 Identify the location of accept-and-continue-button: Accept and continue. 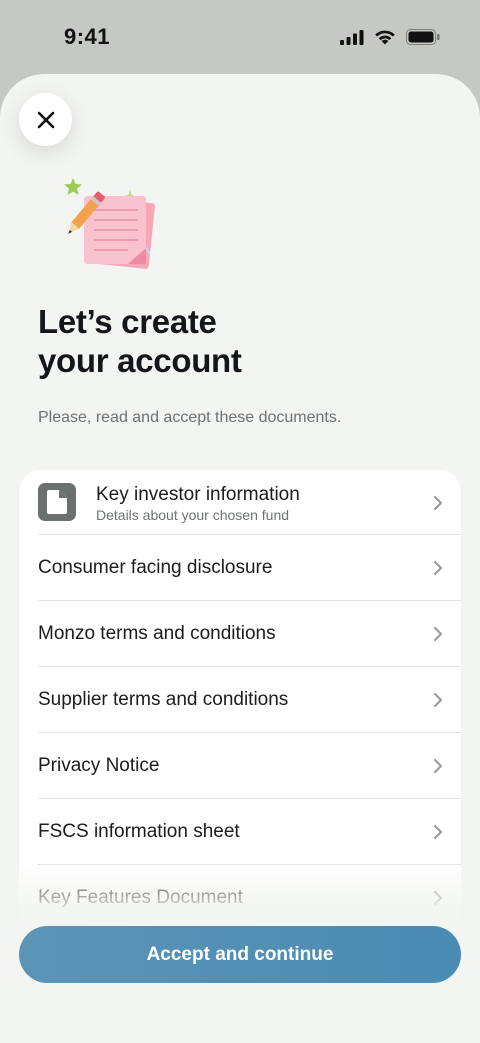
(240, 954).